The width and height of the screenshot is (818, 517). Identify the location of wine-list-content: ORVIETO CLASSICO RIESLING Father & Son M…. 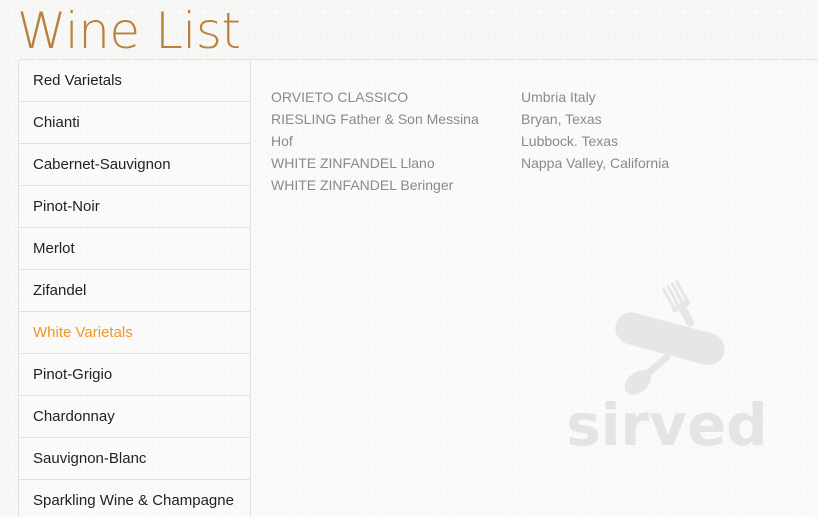
(496, 141).